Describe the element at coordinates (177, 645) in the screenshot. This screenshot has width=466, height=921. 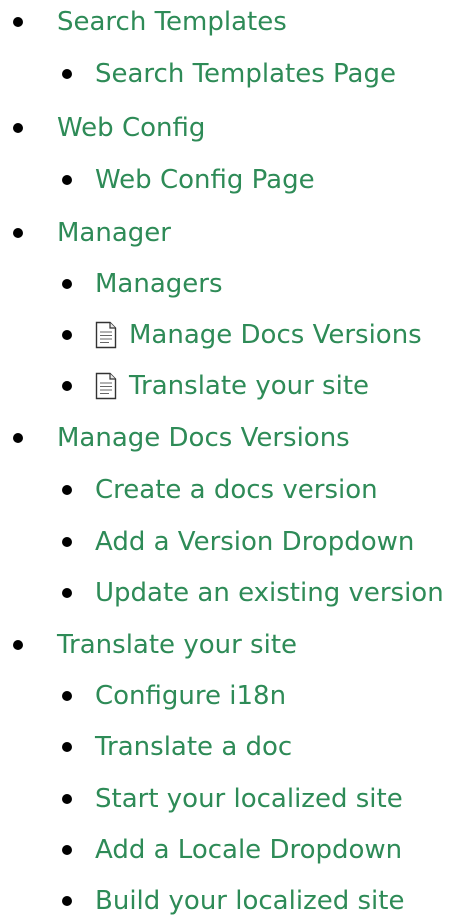
I see `nav-link: Translate your site` at that location.